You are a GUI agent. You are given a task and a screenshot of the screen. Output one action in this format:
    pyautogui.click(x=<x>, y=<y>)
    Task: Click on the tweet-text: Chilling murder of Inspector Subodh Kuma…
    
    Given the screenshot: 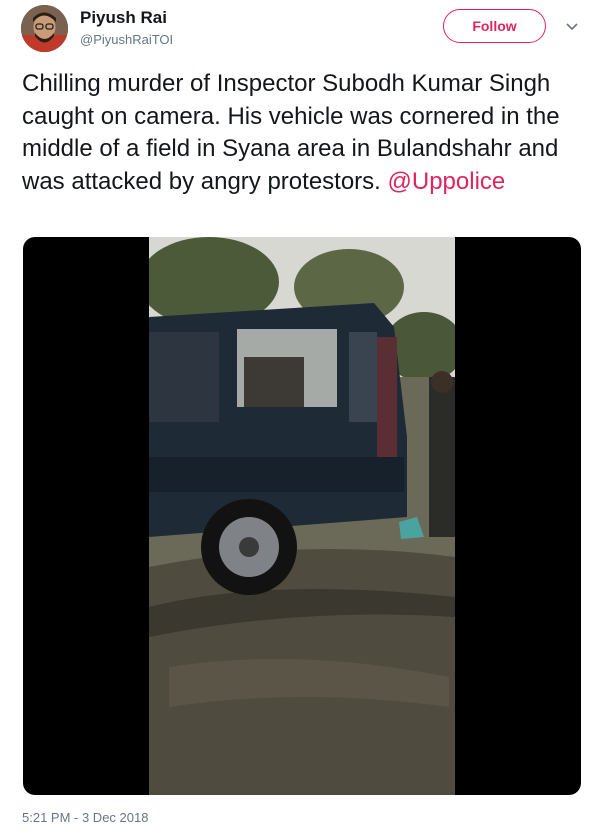 What is the action you would take?
    pyautogui.click(x=302, y=133)
    